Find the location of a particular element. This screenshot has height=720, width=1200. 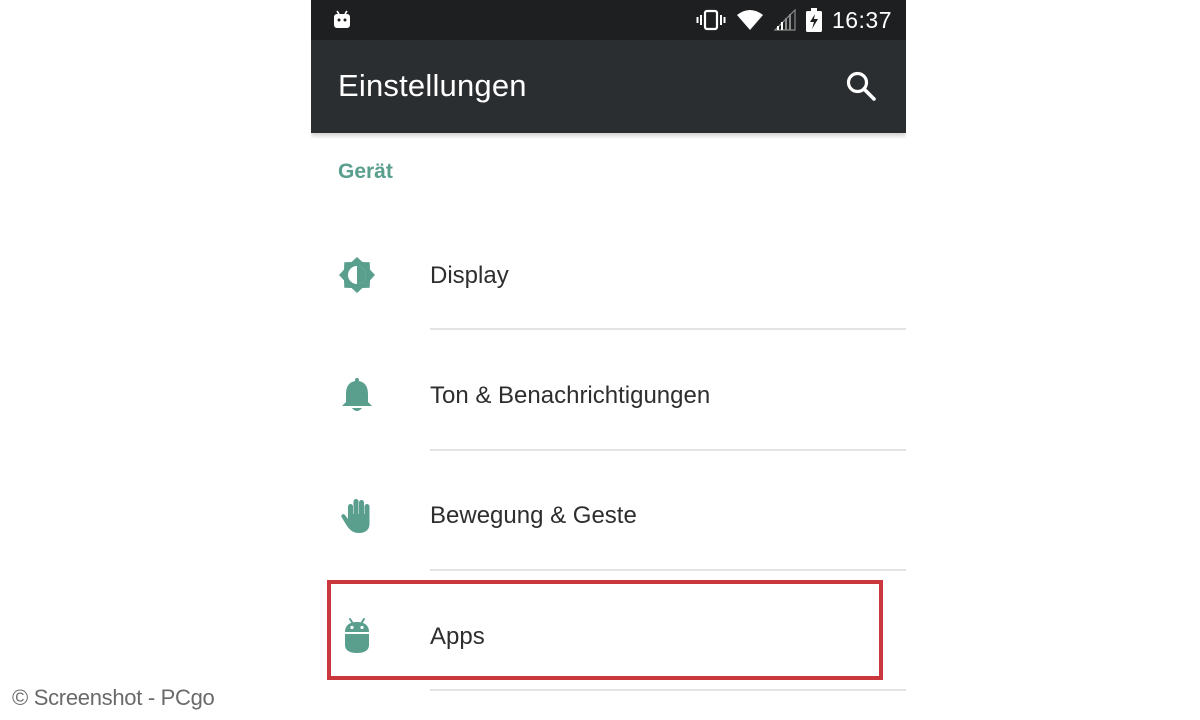

settings-item-label: Ton & Benachrichtigungen is located at coordinates (570, 395).